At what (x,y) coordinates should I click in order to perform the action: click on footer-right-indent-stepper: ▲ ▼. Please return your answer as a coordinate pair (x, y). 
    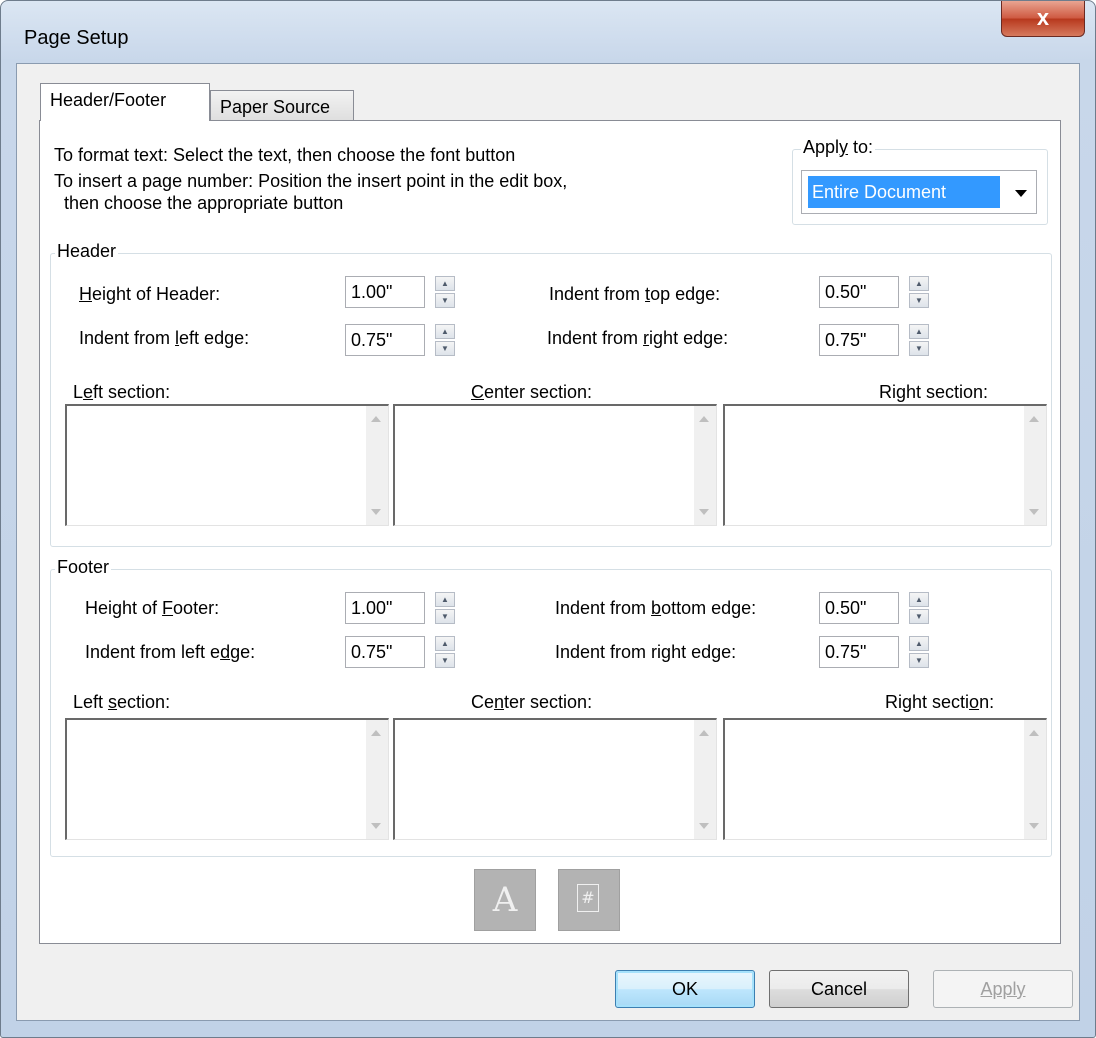
    Looking at the image, I should click on (919, 652).